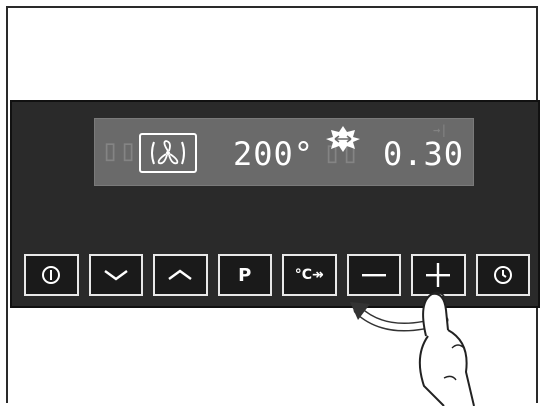 The image size is (546, 409). Describe the element at coordinates (274, 154) in the screenshot. I see `temperature-readout: 200°` at that location.